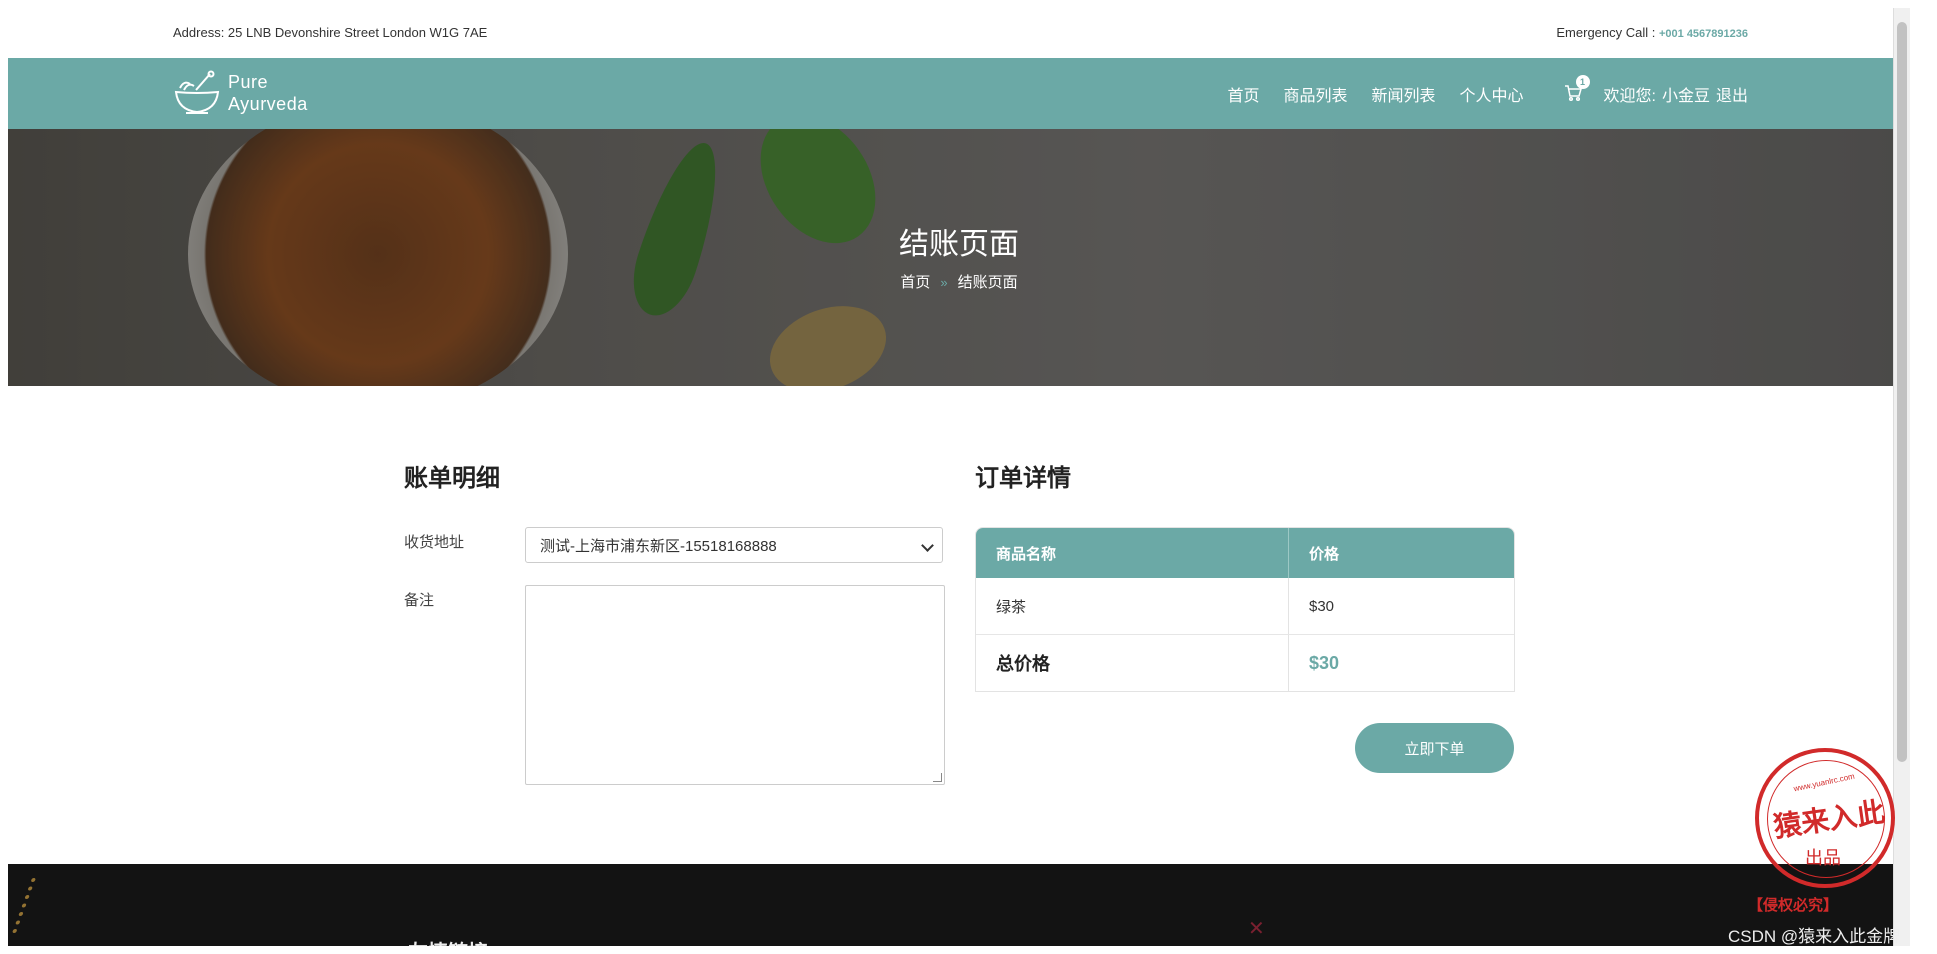 The height and width of the screenshot is (954, 1937). I want to click on breadcrumb-current: 结账页面, so click(987, 282).